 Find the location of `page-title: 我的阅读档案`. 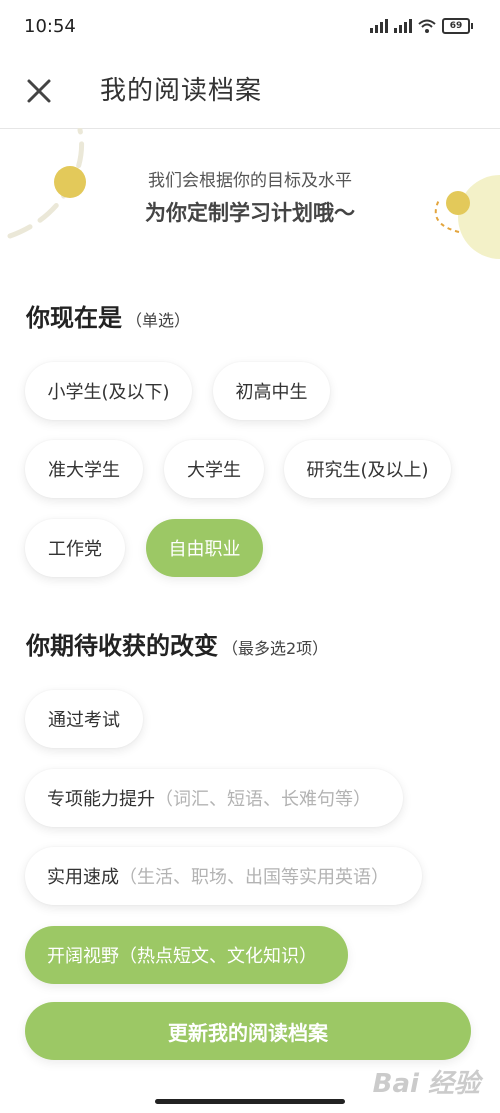

page-title: 我的阅读档案 is located at coordinates (181, 91).